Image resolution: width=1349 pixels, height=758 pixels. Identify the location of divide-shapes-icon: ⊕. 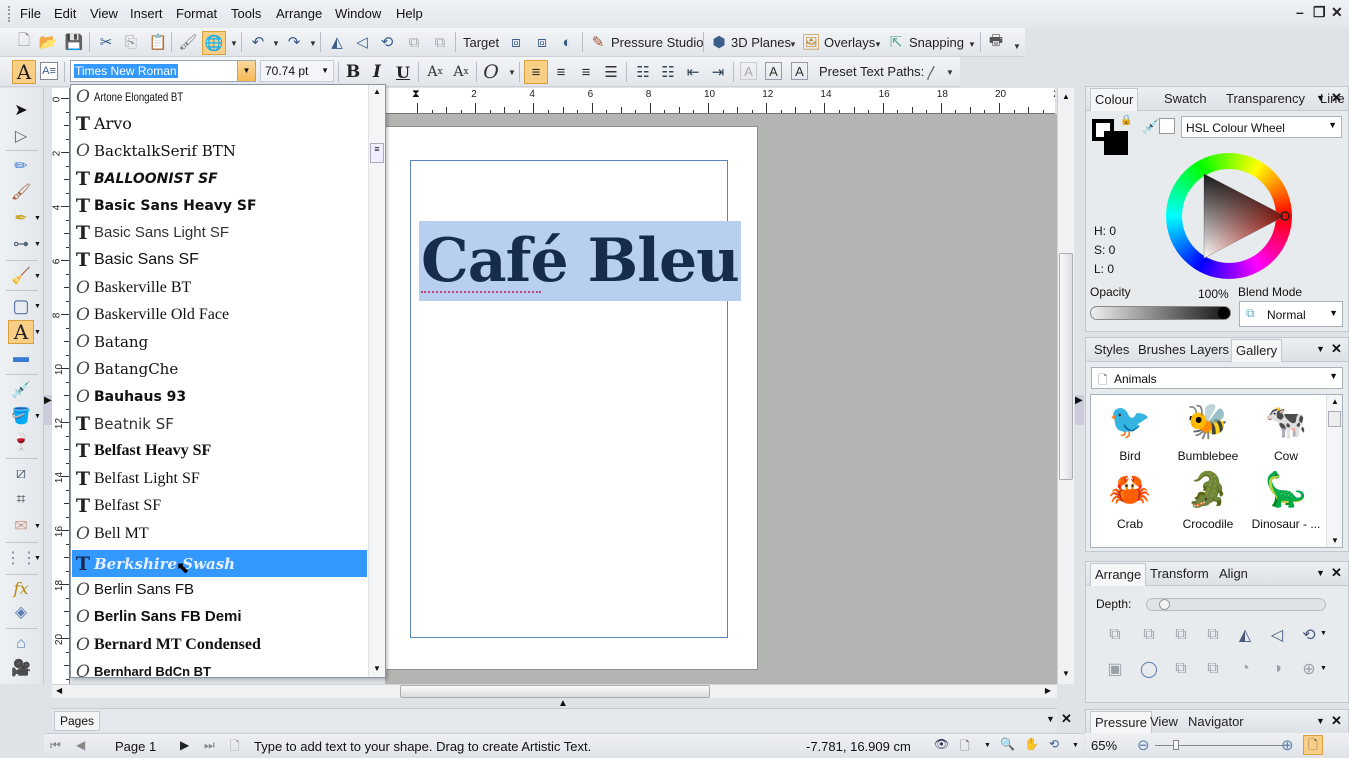
(1309, 669).